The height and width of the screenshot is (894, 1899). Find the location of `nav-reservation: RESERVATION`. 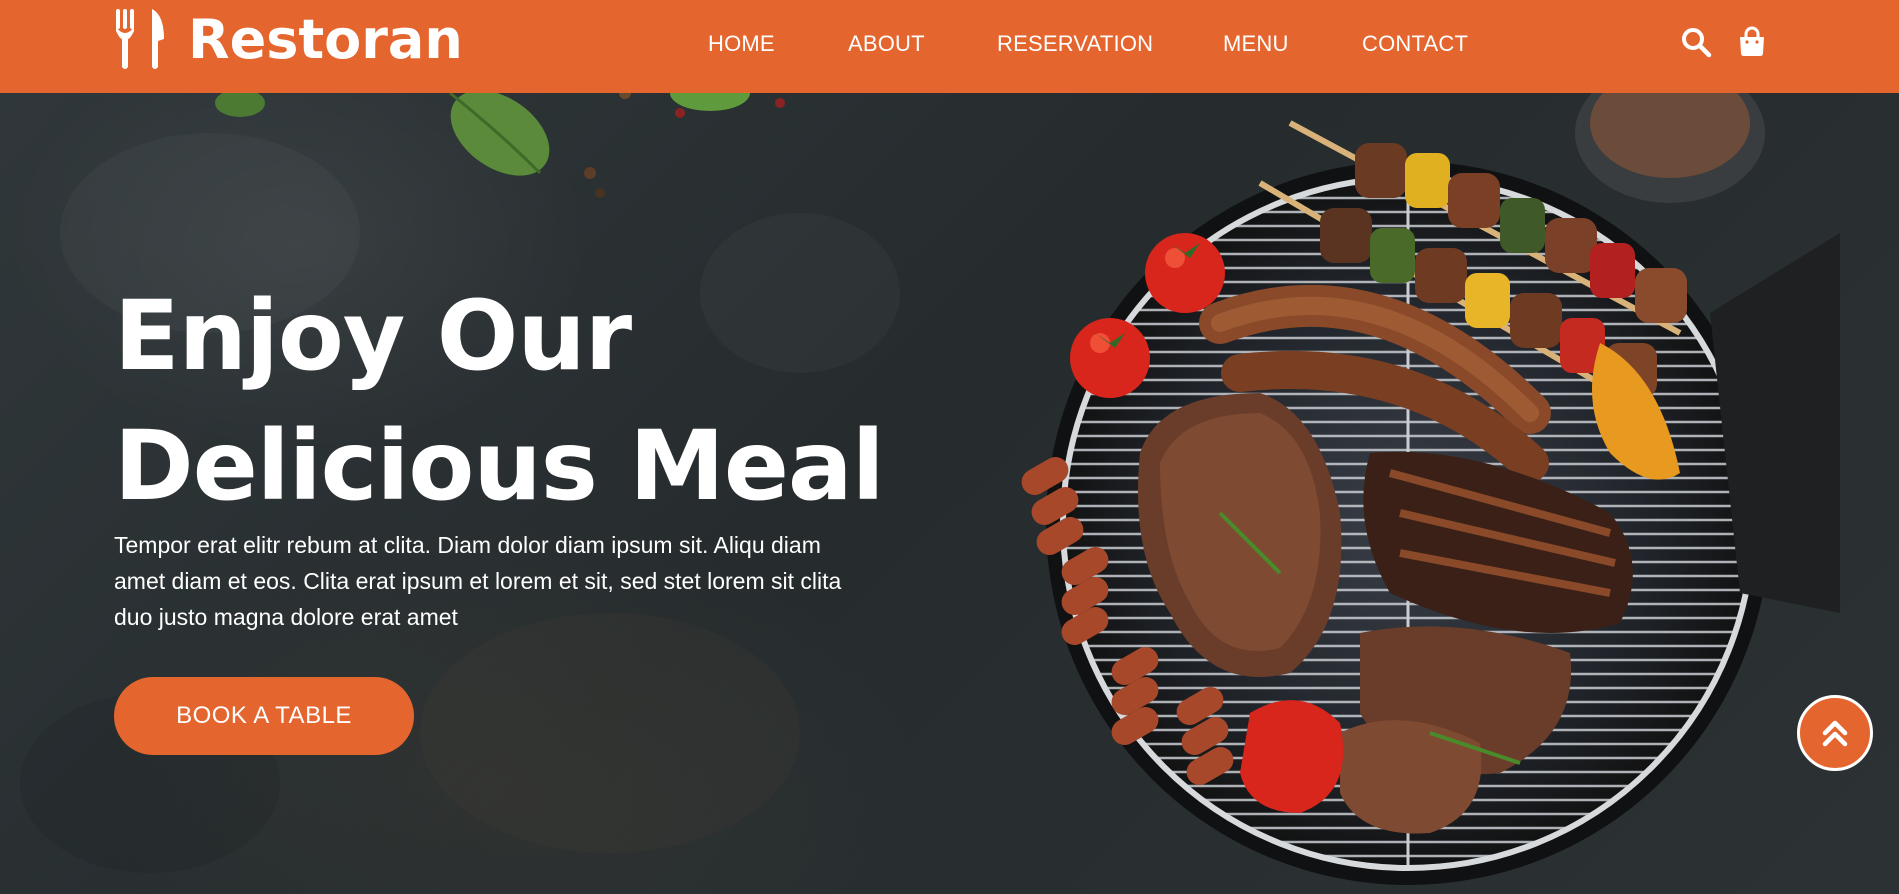

nav-reservation: RESERVATION is located at coordinates (1075, 44).